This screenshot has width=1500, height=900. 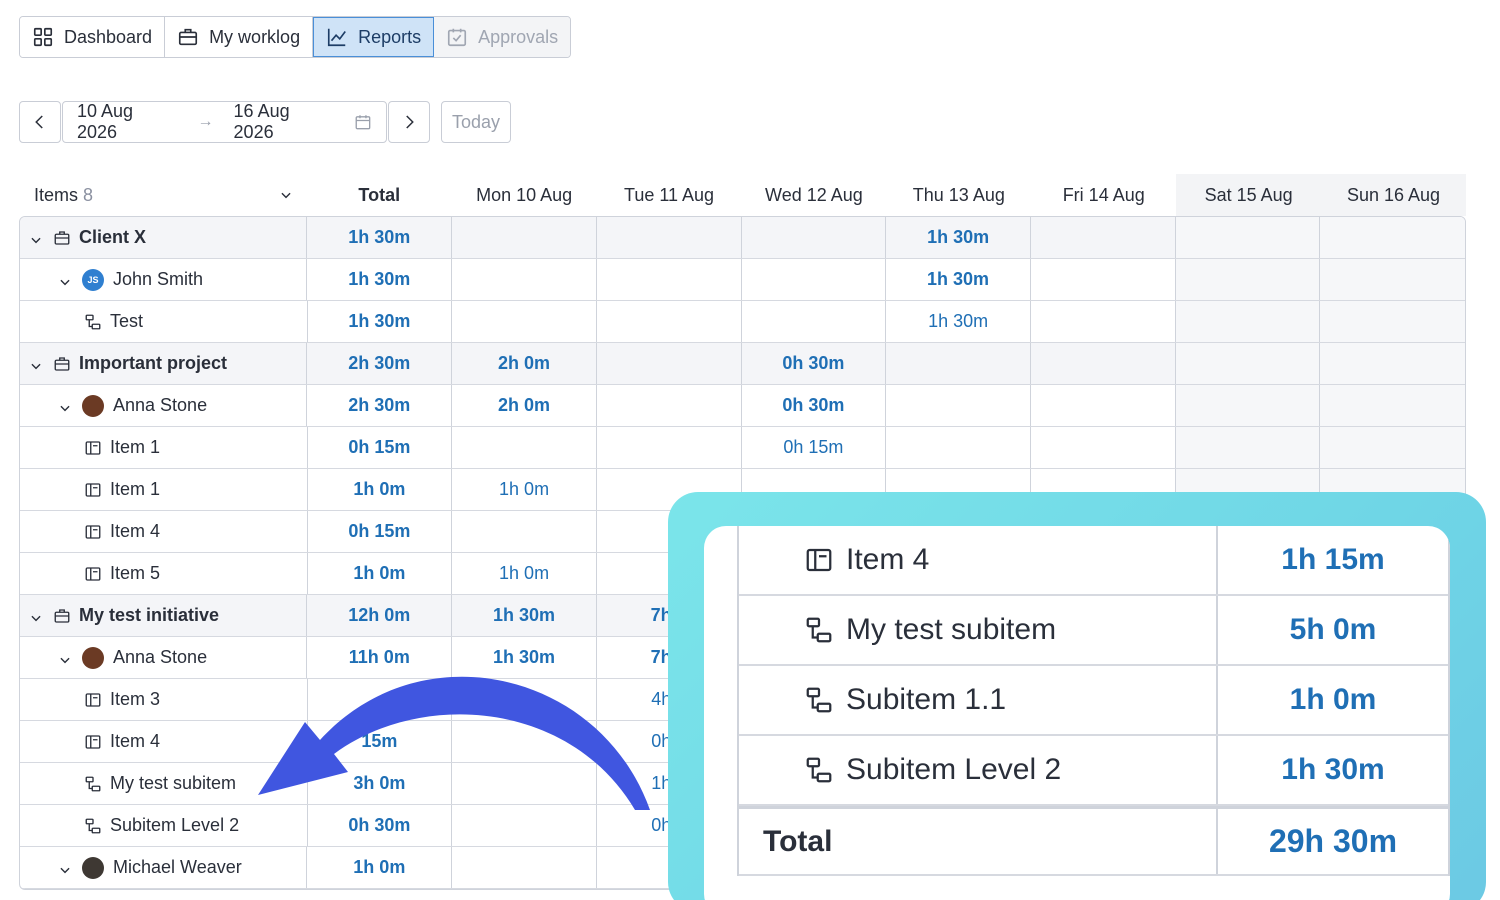 What do you see at coordinates (374, 37) in the screenshot?
I see `tab-reports: Reports` at bounding box center [374, 37].